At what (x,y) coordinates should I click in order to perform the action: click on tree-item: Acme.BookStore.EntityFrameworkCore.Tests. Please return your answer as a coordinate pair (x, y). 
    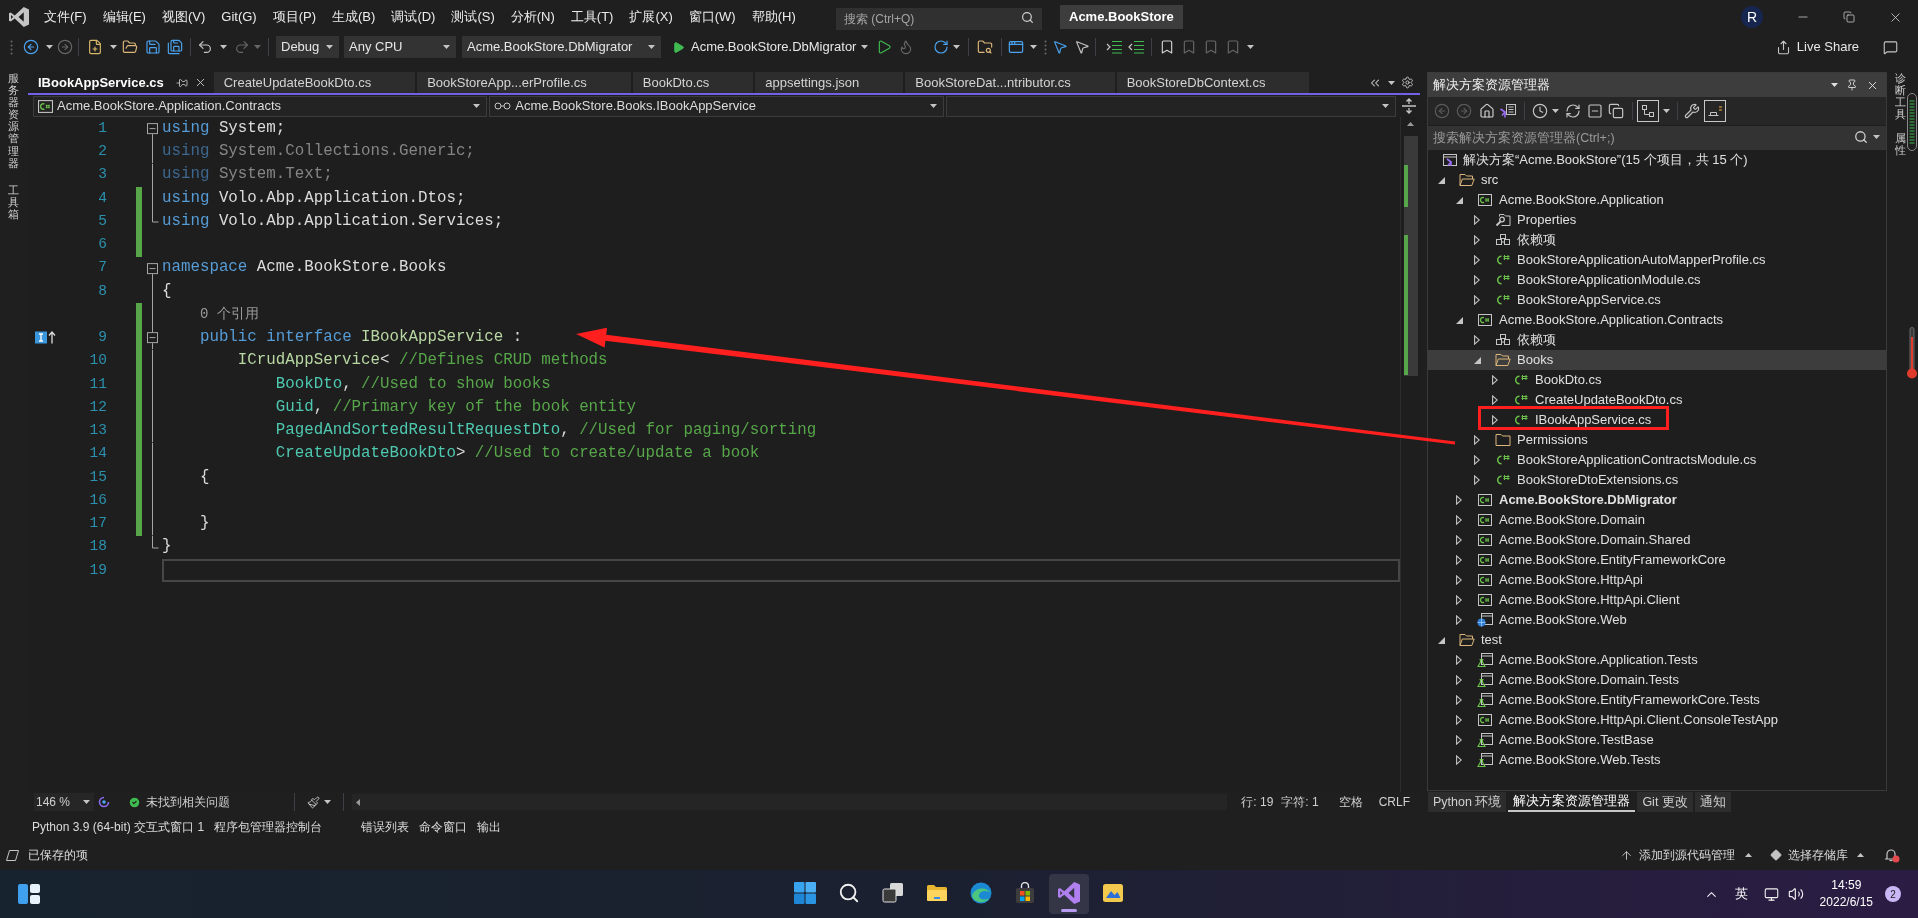
    Looking at the image, I should click on (1606, 700).